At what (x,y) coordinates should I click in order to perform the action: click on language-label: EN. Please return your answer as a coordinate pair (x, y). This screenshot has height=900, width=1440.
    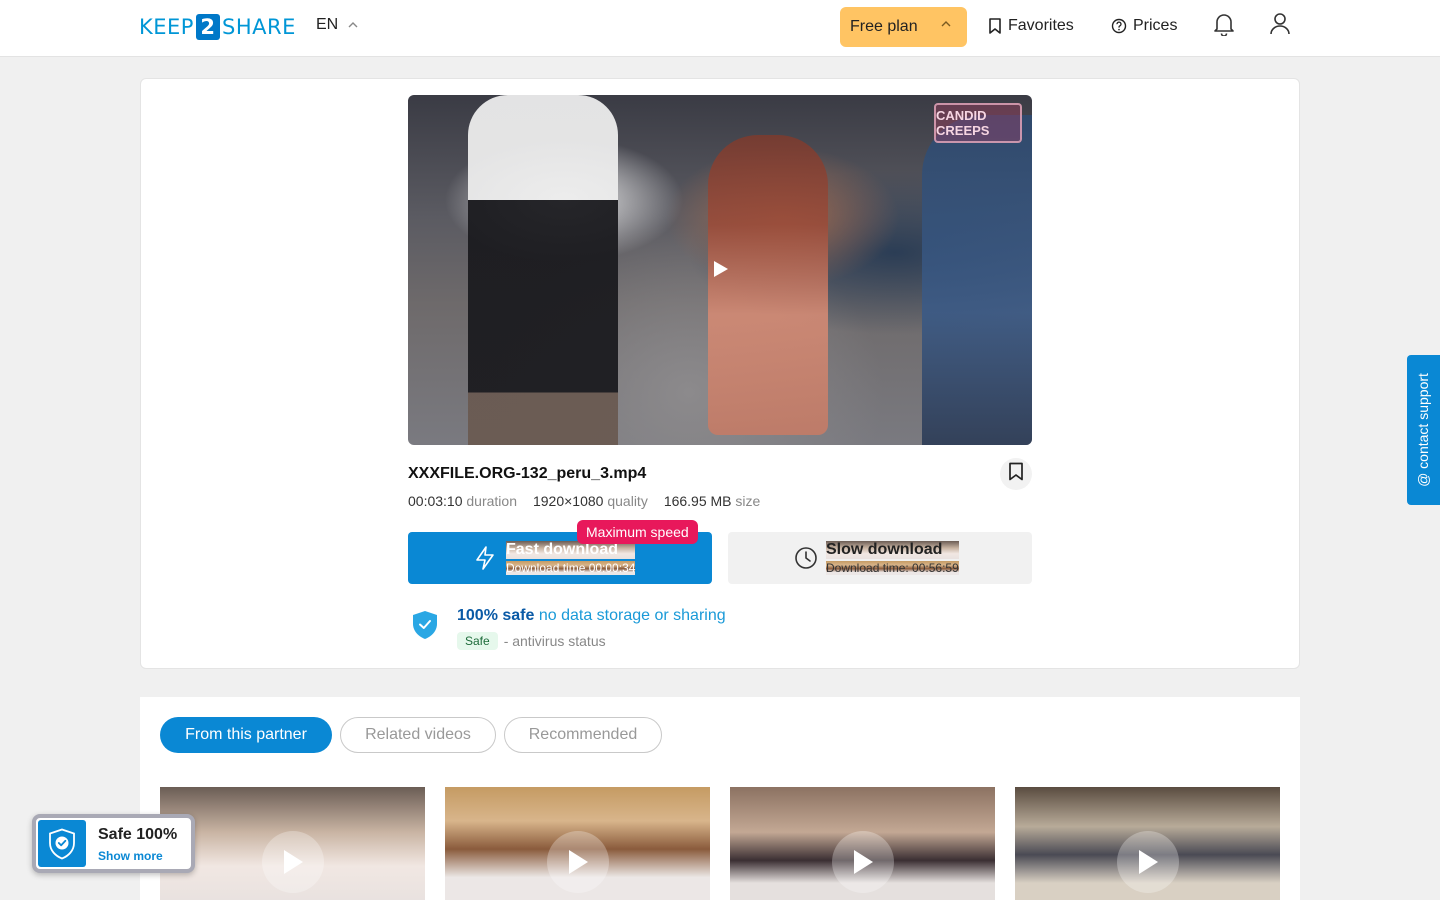
    Looking at the image, I should click on (327, 24).